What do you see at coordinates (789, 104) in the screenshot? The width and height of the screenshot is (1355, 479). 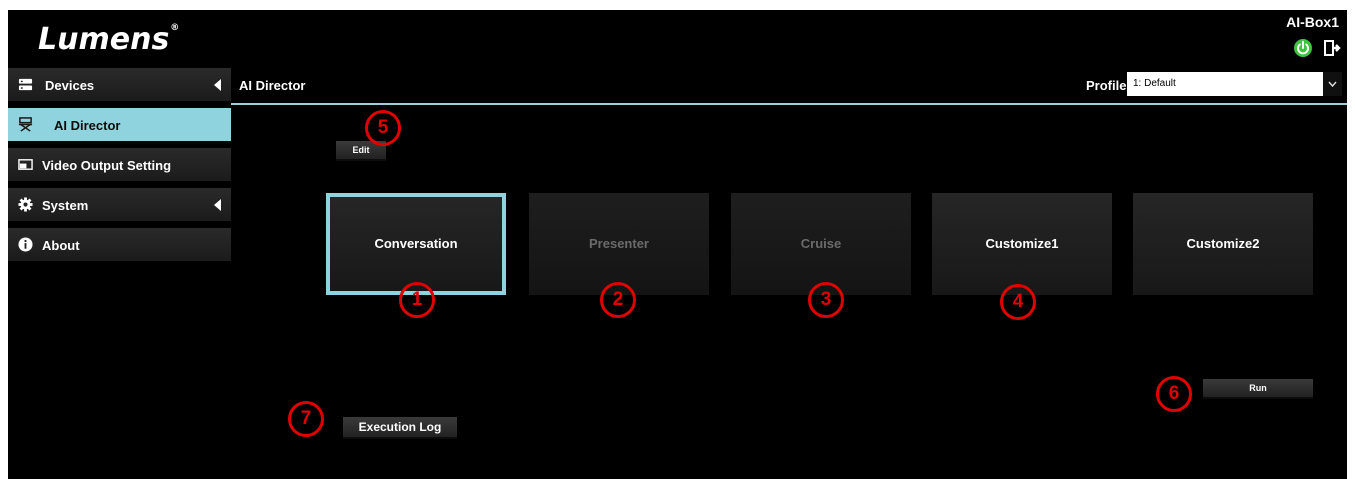 I see `title-divider` at bounding box center [789, 104].